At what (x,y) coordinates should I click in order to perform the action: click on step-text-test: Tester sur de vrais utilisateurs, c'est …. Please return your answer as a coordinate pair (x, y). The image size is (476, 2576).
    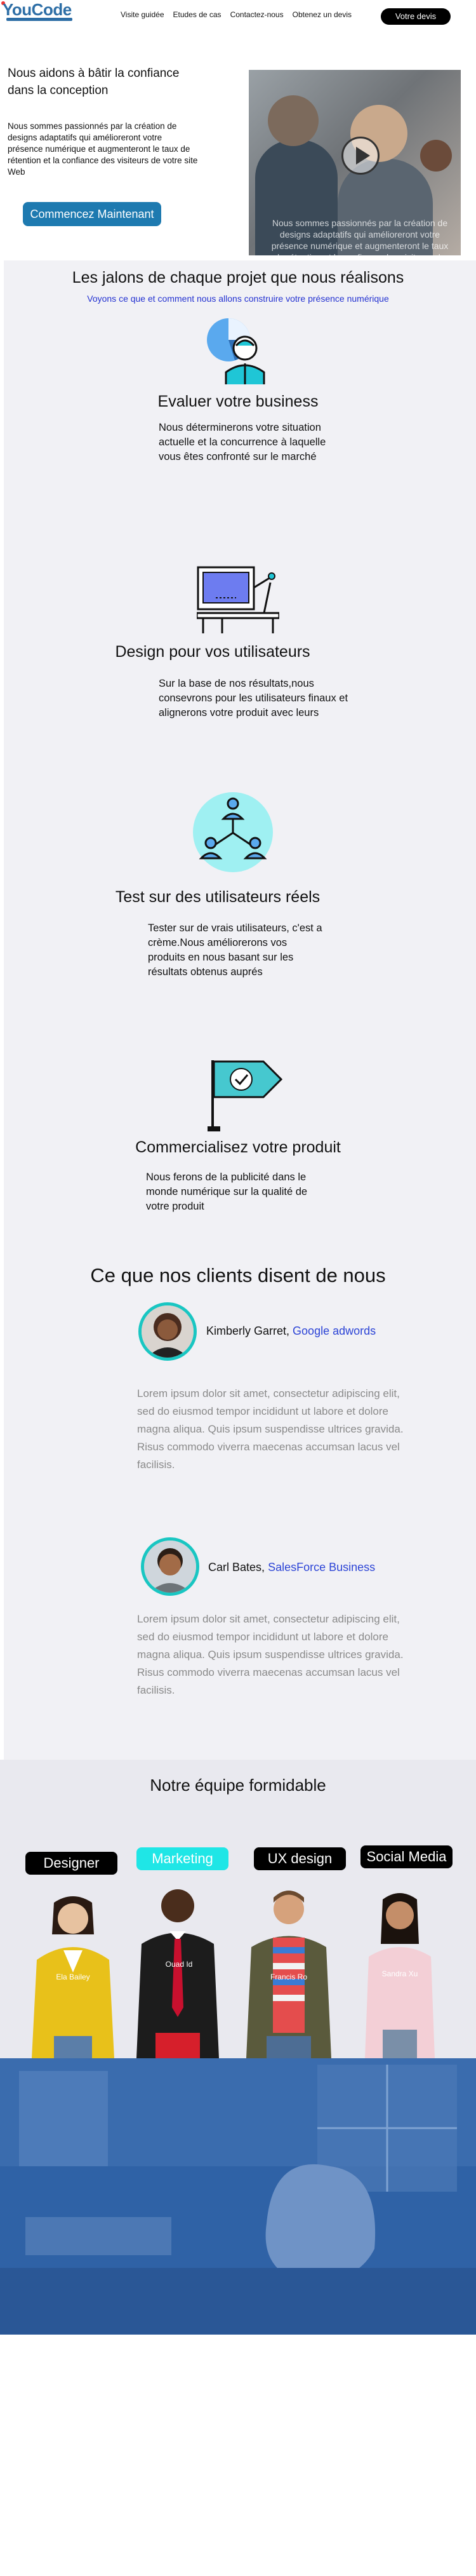
    Looking at the image, I should click on (235, 950).